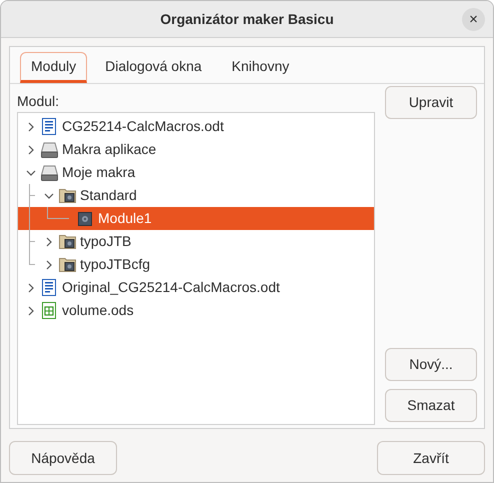  What do you see at coordinates (54, 67) in the screenshot?
I see `tab: Moduly` at bounding box center [54, 67].